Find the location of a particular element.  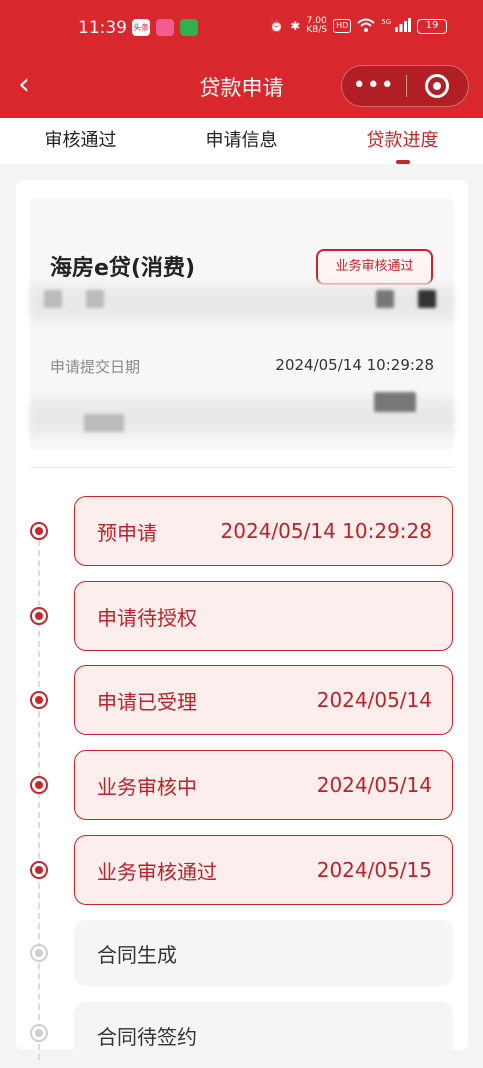

submit-date-label: 申请提交日期 is located at coordinates (95, 367).